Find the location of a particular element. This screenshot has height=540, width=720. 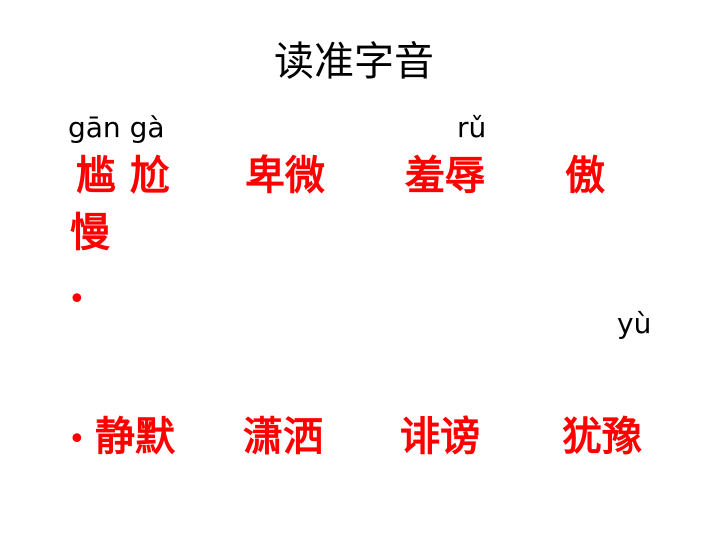

word-xiuru: 羞辱 is located at coordinates (445, 176).